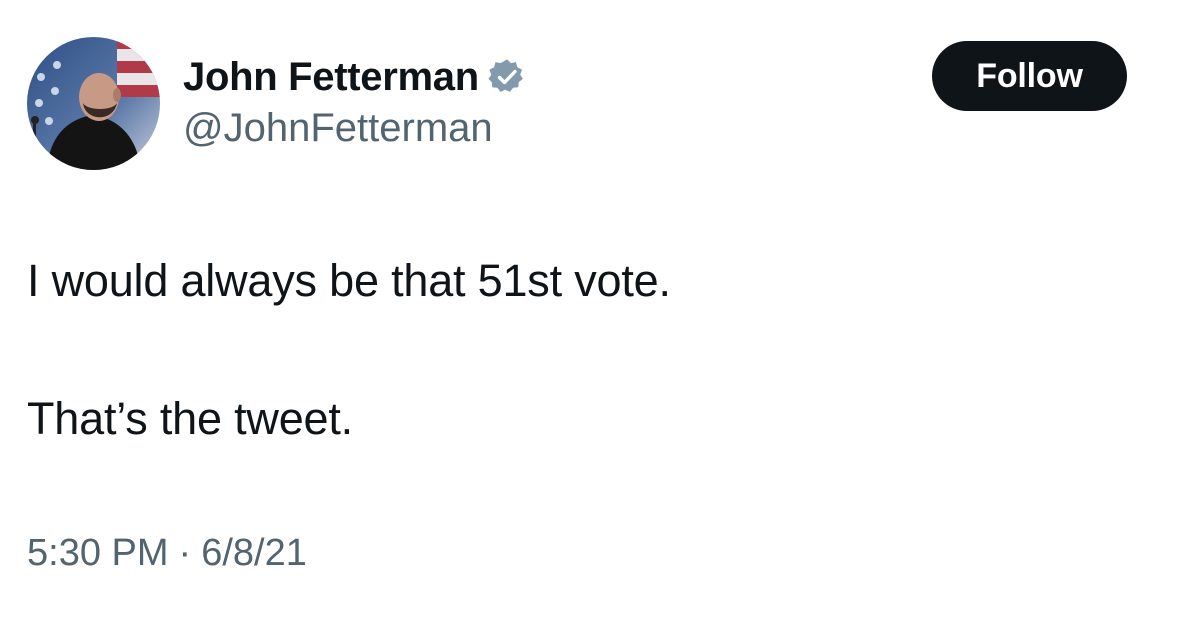  I want to click on tweet-text-line: I would always be that 51st vote., so click(349, 280).